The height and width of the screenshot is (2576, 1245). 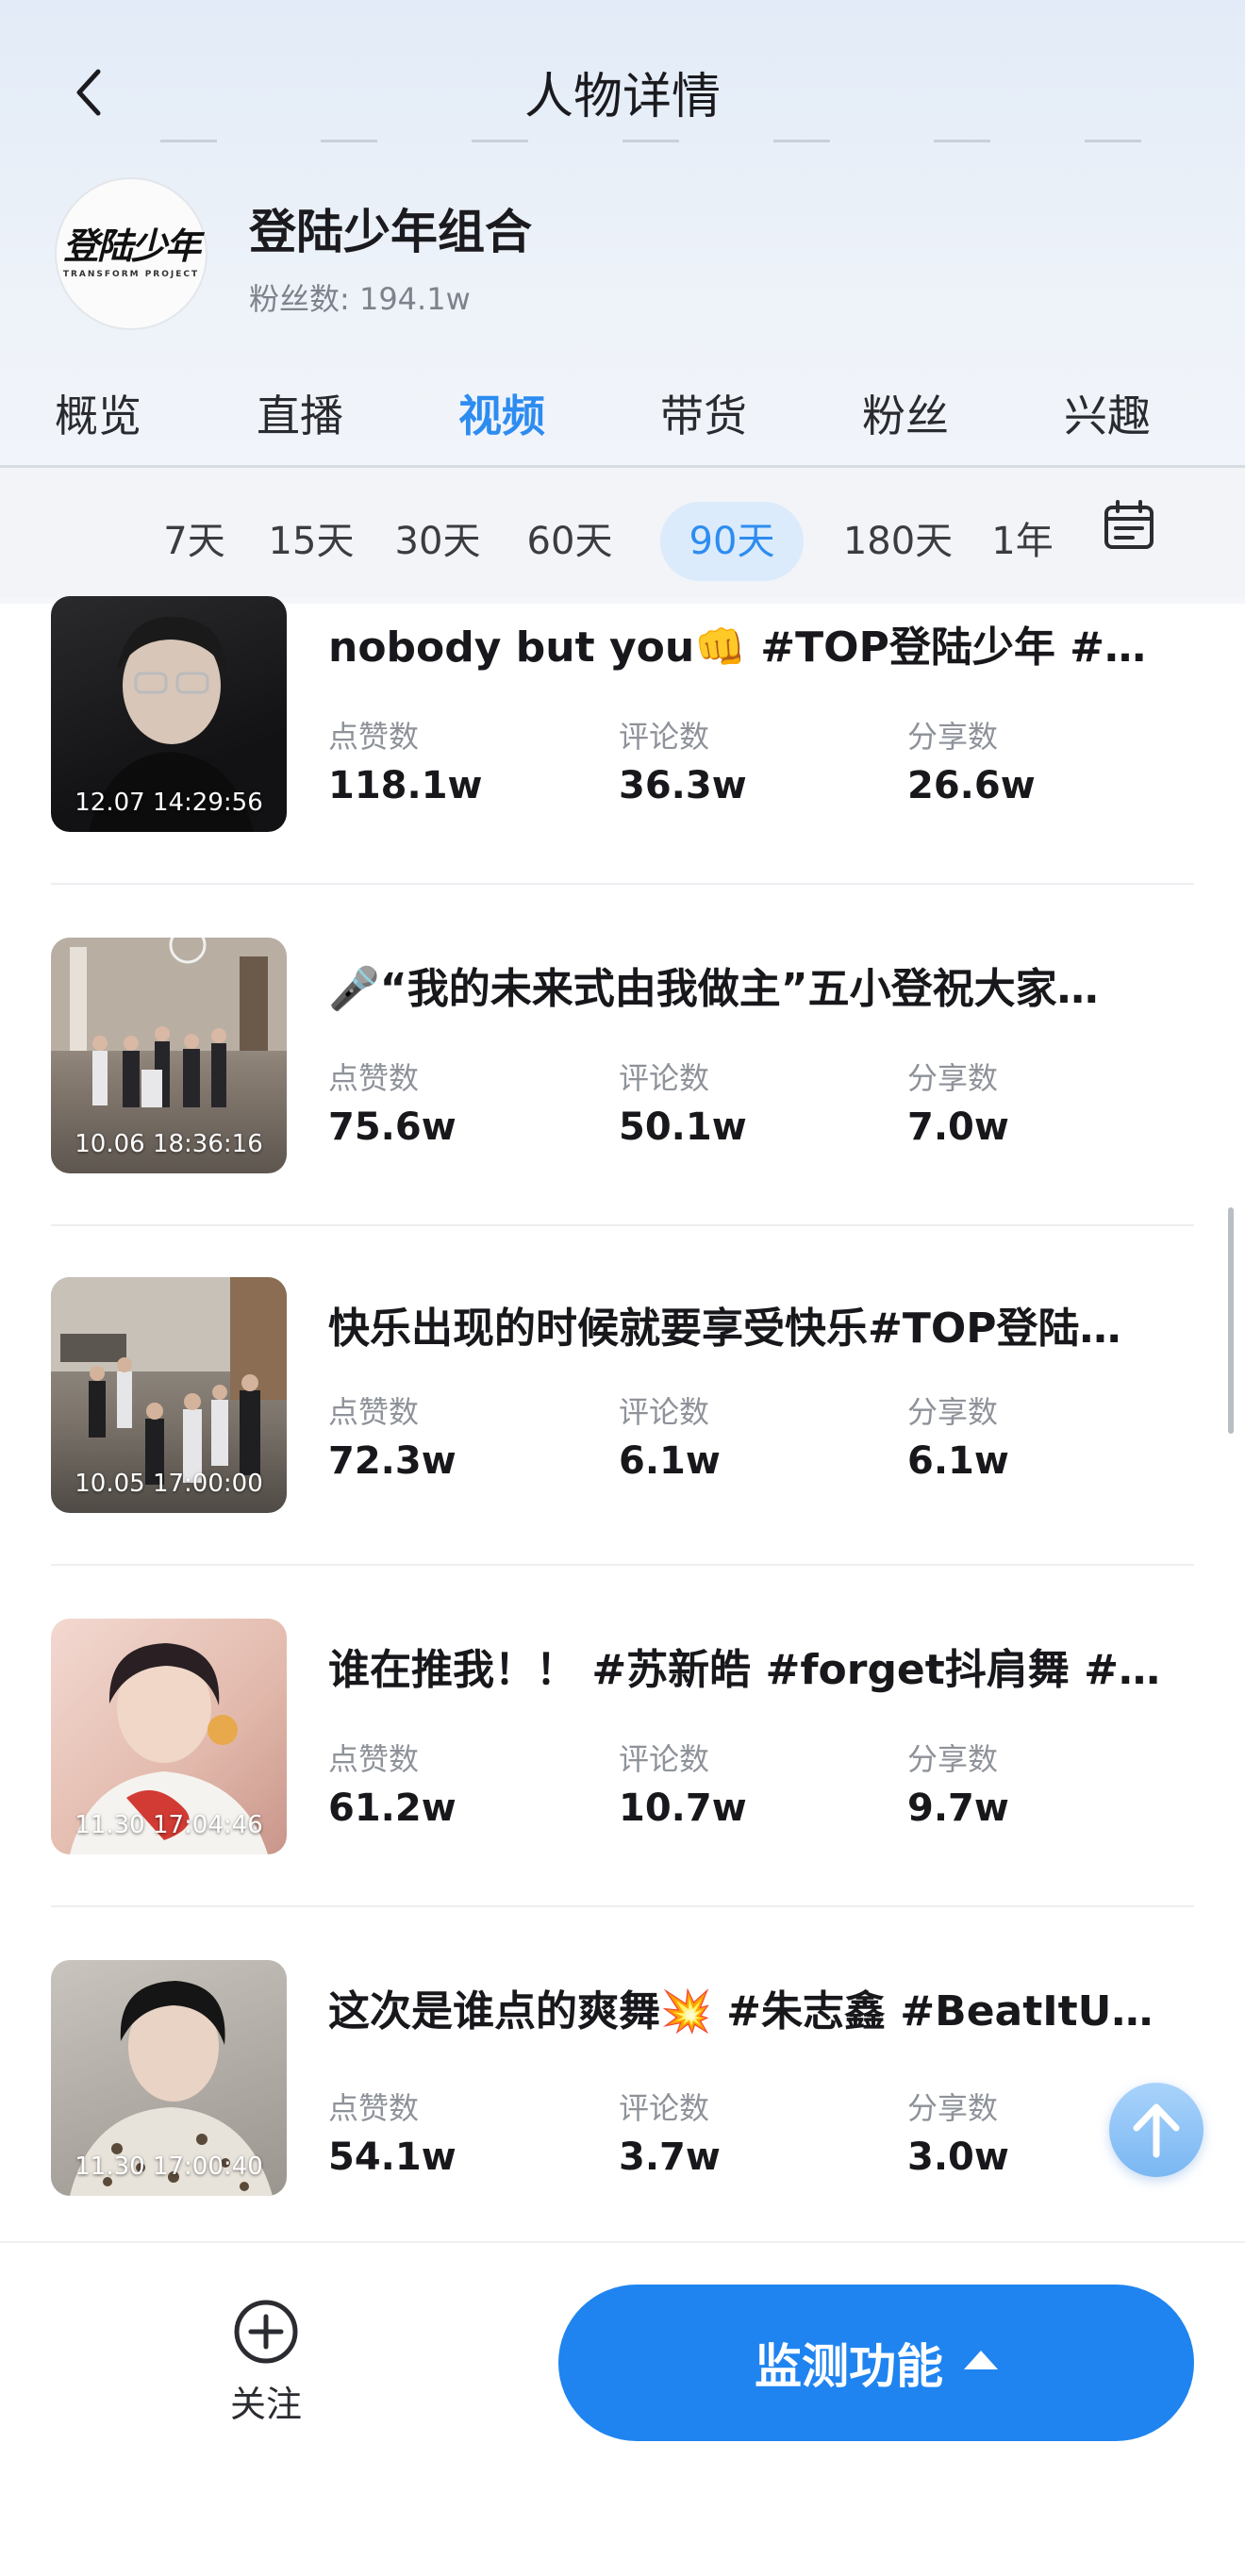 What do you see at coordinates (958, 1127) in the screenshot?
I see `shares-value: 7.0w` at bounding box center [958, 1127].